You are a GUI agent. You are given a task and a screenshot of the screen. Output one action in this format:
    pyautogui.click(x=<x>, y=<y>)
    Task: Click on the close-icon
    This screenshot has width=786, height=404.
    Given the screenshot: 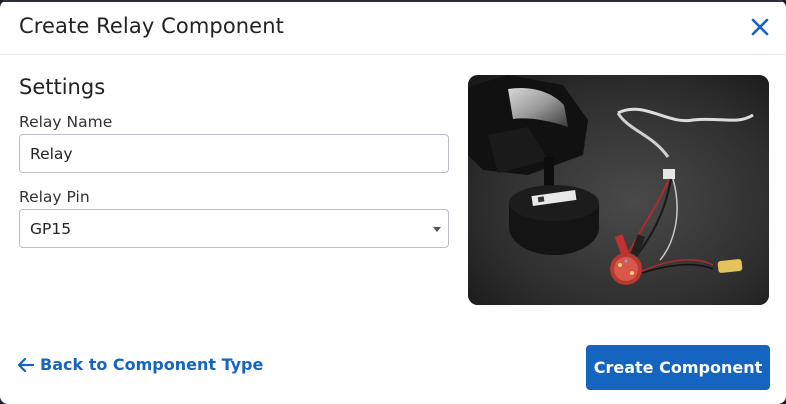 What is the action you would take?
    pyautogui.click(x=760, y=27)
    